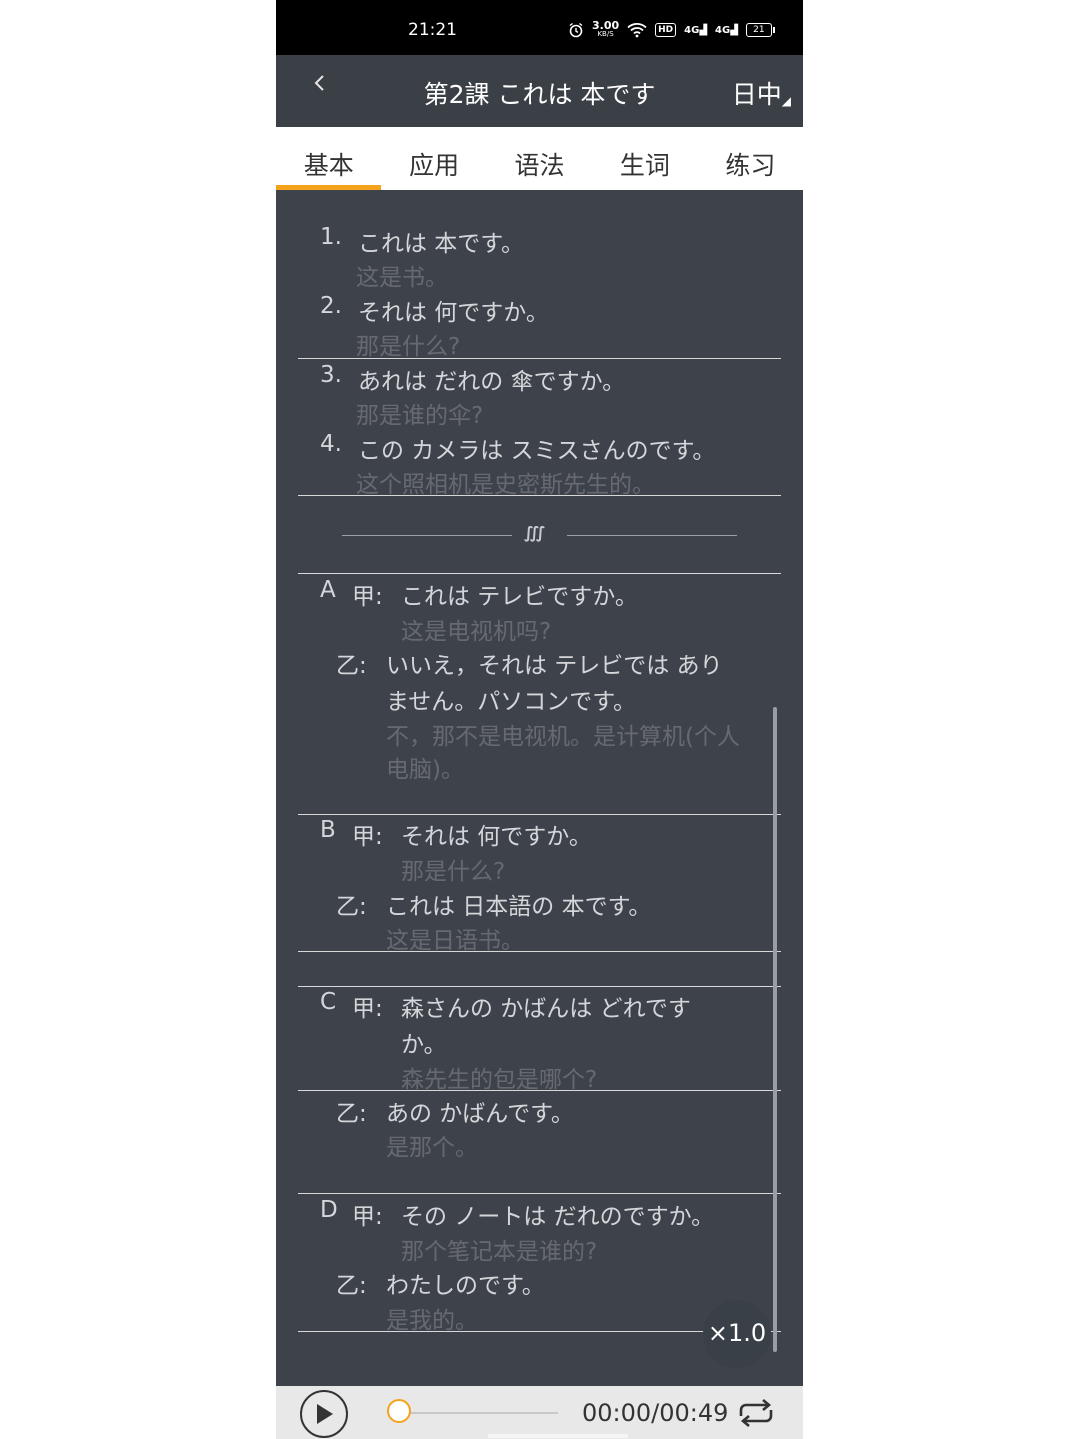 The height and width of the screenshot is (1439, 1080). Describe the element at coordinates (331, 306) in the screenshot. I see `sentence-number: 2.` at that location.